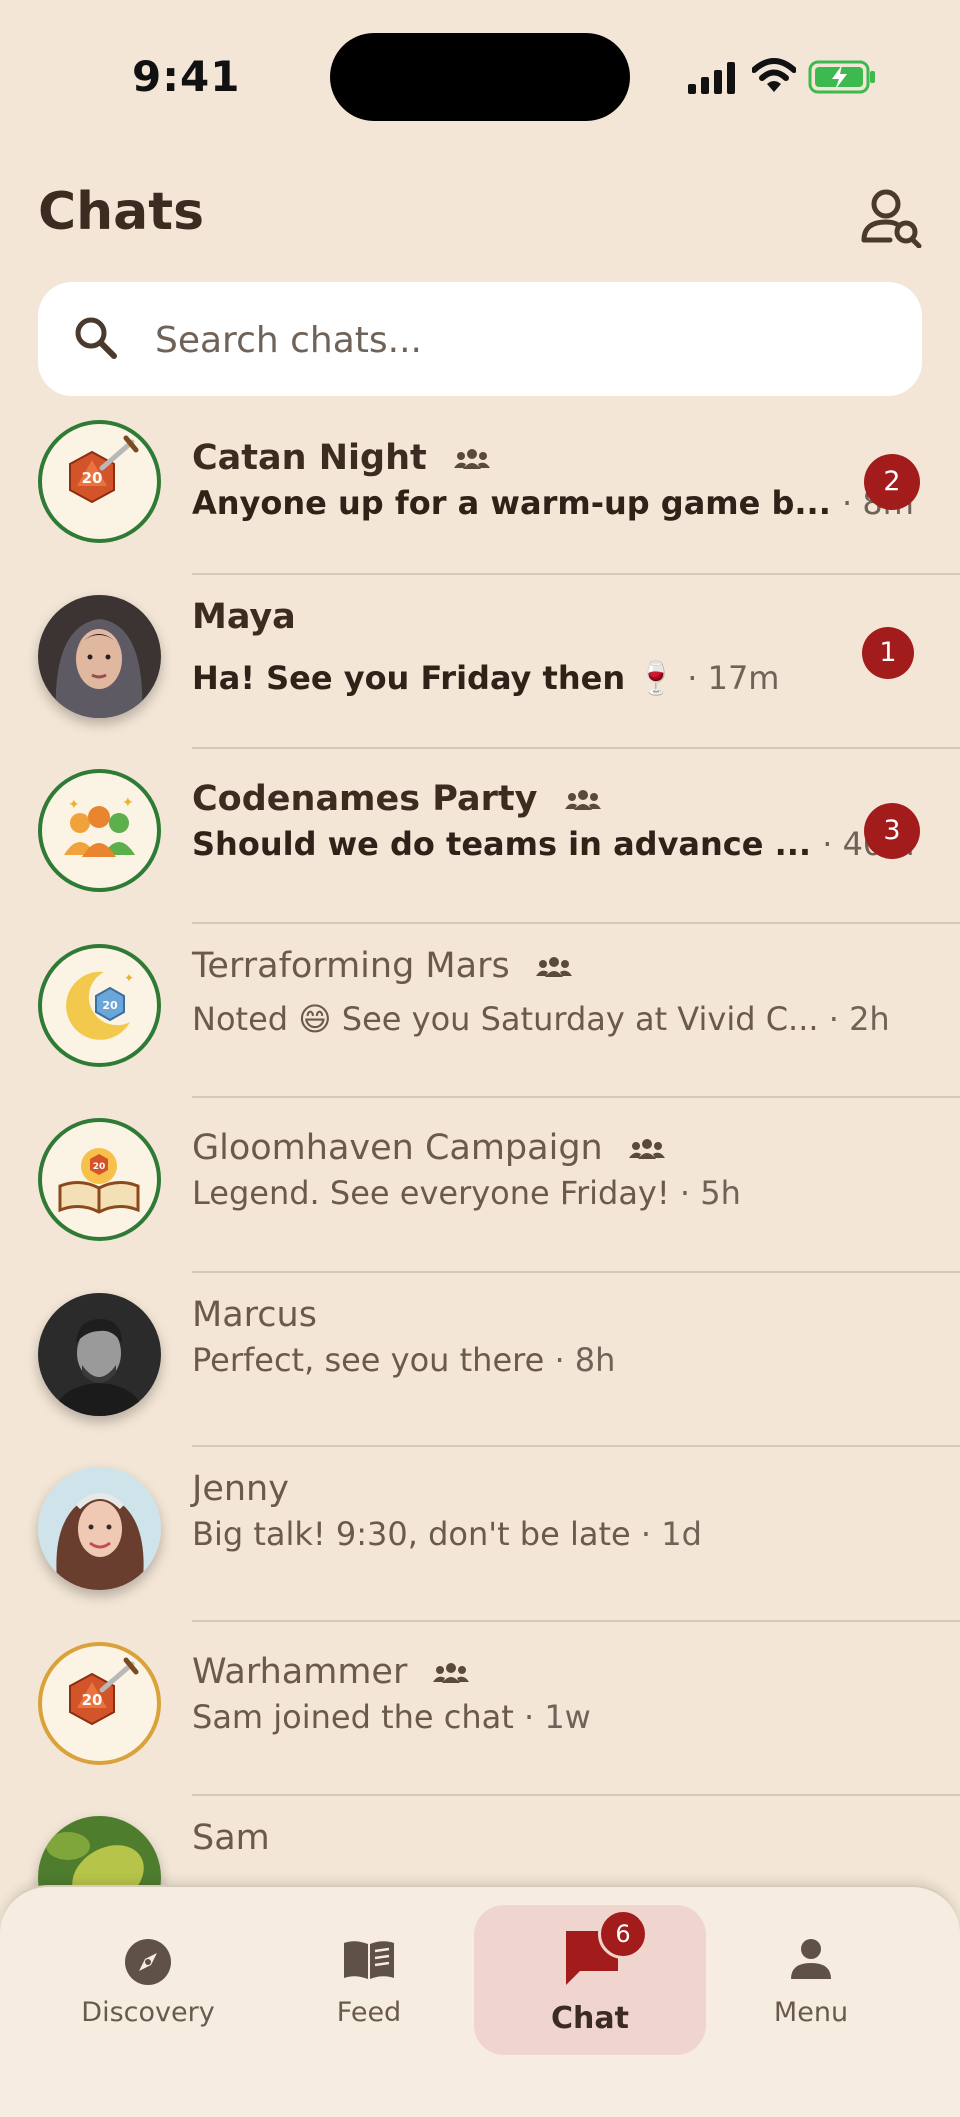  Describe the element at coordinates (148, 1962) in the screenshot. I see `compass-icon` at that location.